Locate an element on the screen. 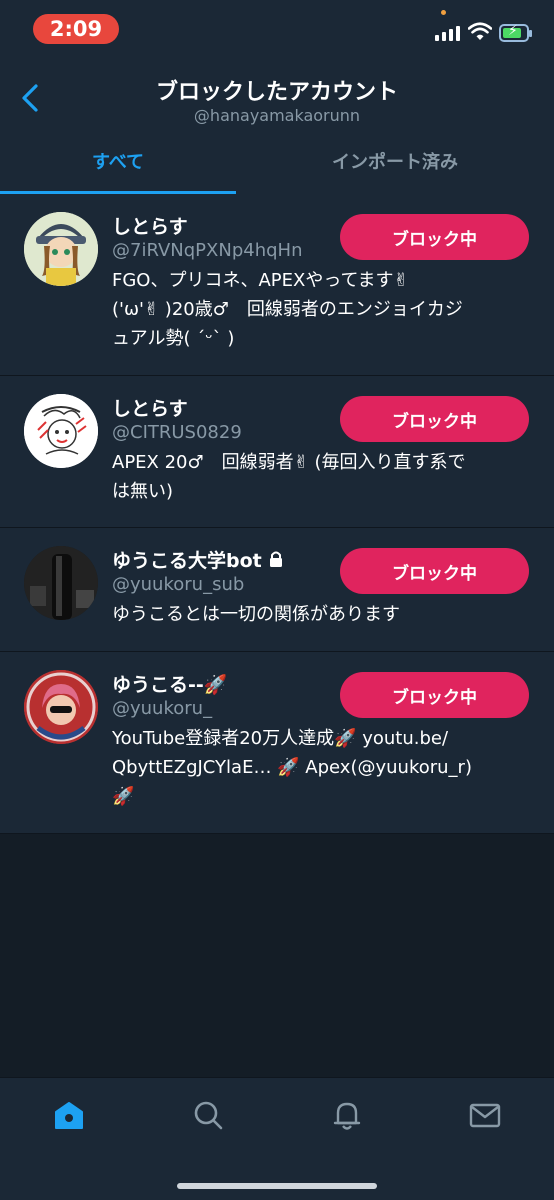  orange-dot-indicator is located at coordinates (443, 12).